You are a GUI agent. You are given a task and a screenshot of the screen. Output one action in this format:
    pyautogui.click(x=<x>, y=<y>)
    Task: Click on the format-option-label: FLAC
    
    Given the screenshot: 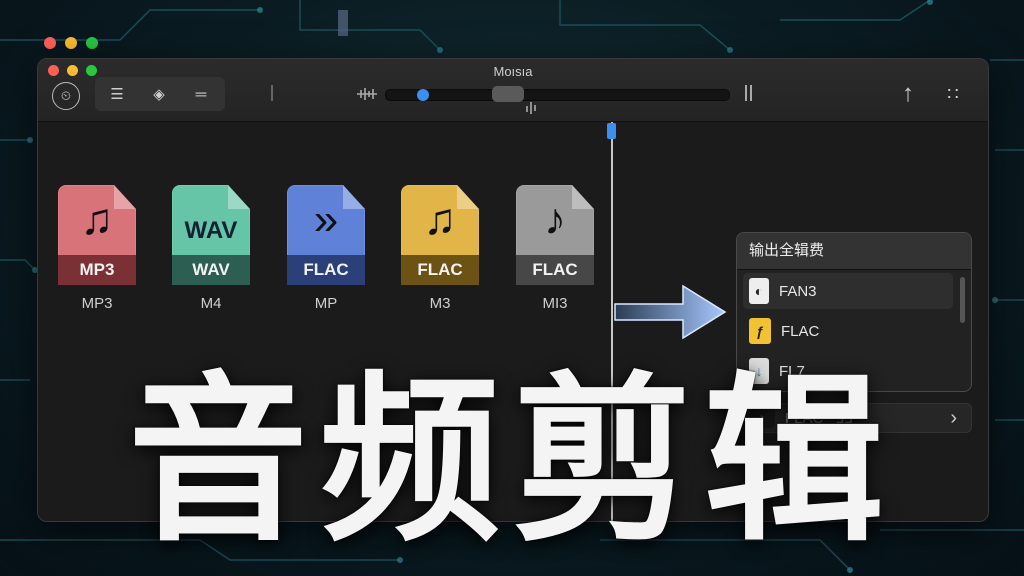 What is the action you would take?
    pyautogui.click(x=800, y=331)
    